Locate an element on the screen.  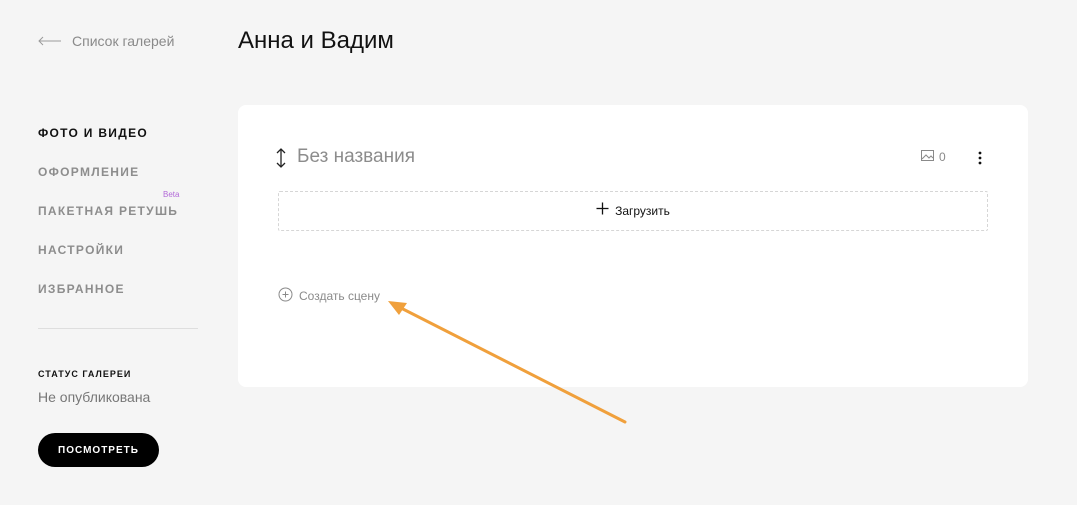
sidebar-item-label: ОФОРМЛЕНИЕ is located at coordinates (89, 172).